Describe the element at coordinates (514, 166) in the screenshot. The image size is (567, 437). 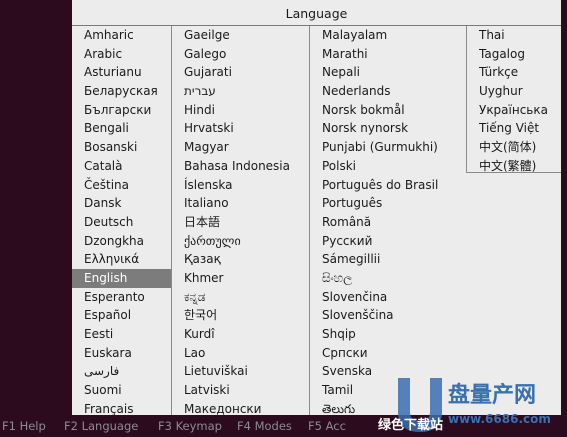
I see `language-option: 中文(繁體)` at that location.